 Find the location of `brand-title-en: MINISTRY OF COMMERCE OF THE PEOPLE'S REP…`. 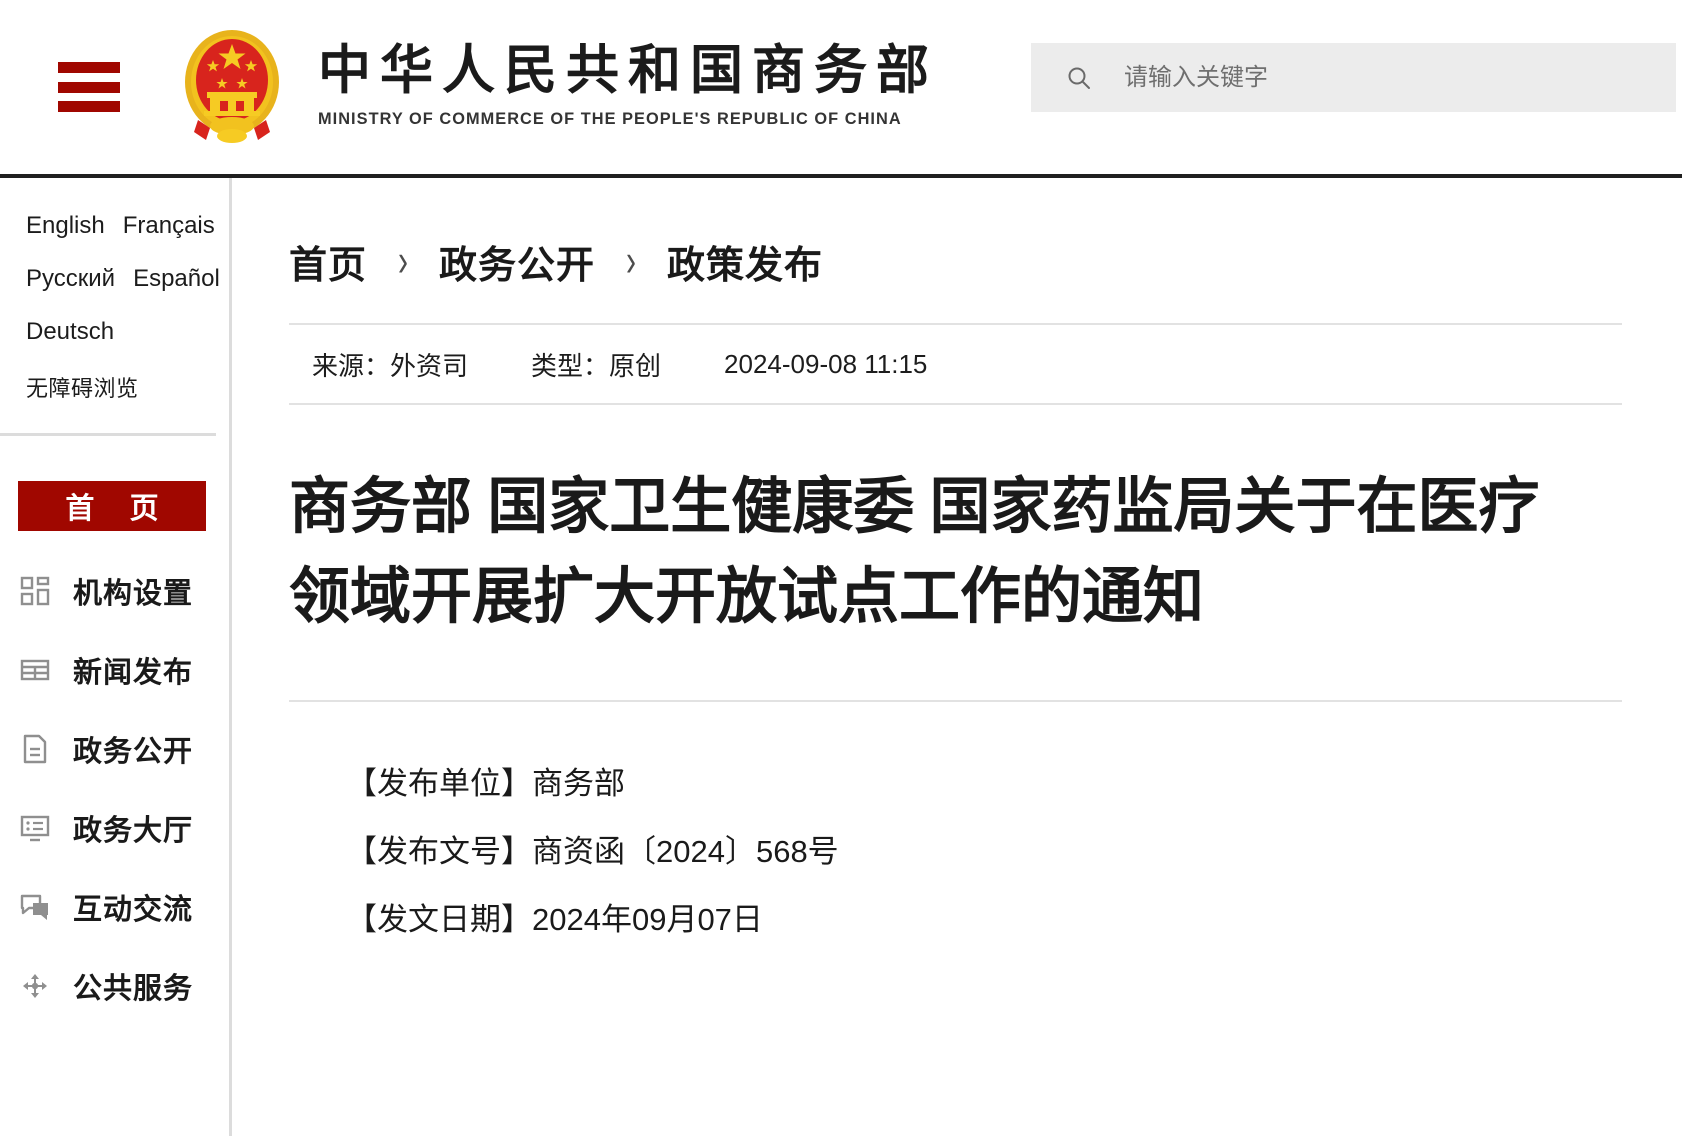

brand-title-en: MINISTRY OF COMMERCE OF THE PEOPLE'S REP… is located at coordinates (610, 119).